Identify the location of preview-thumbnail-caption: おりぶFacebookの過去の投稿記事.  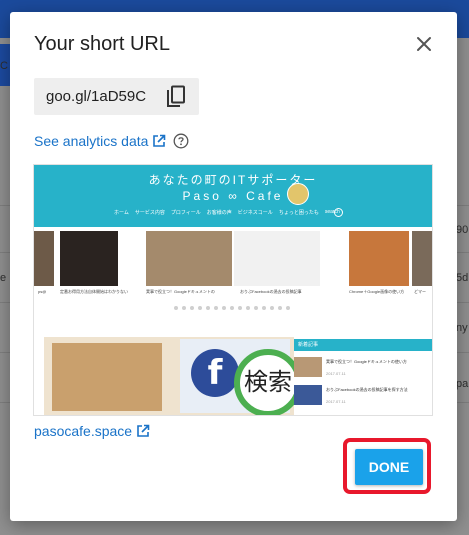
(271, 291).